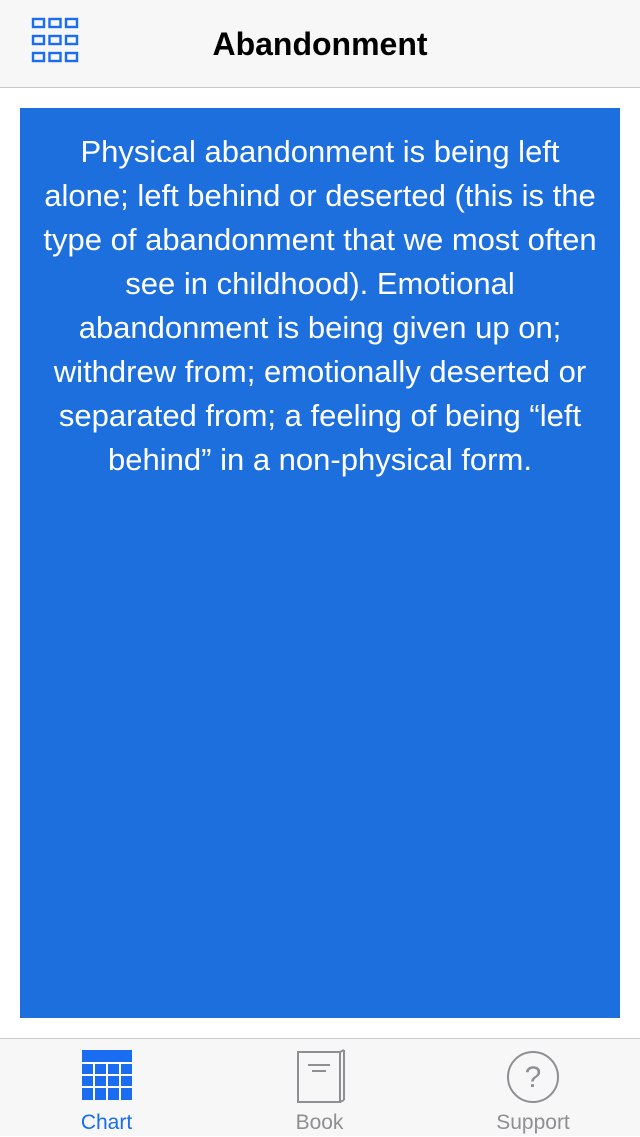 The image size is (640, 1137). I want to click on book-icon, so click(320, 1076).